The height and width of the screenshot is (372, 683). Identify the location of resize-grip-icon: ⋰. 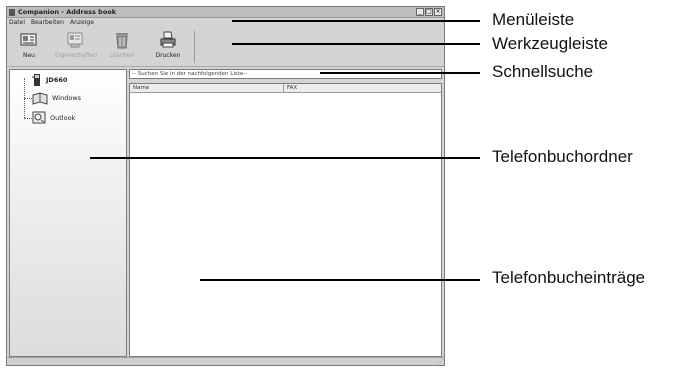
(440, 361).